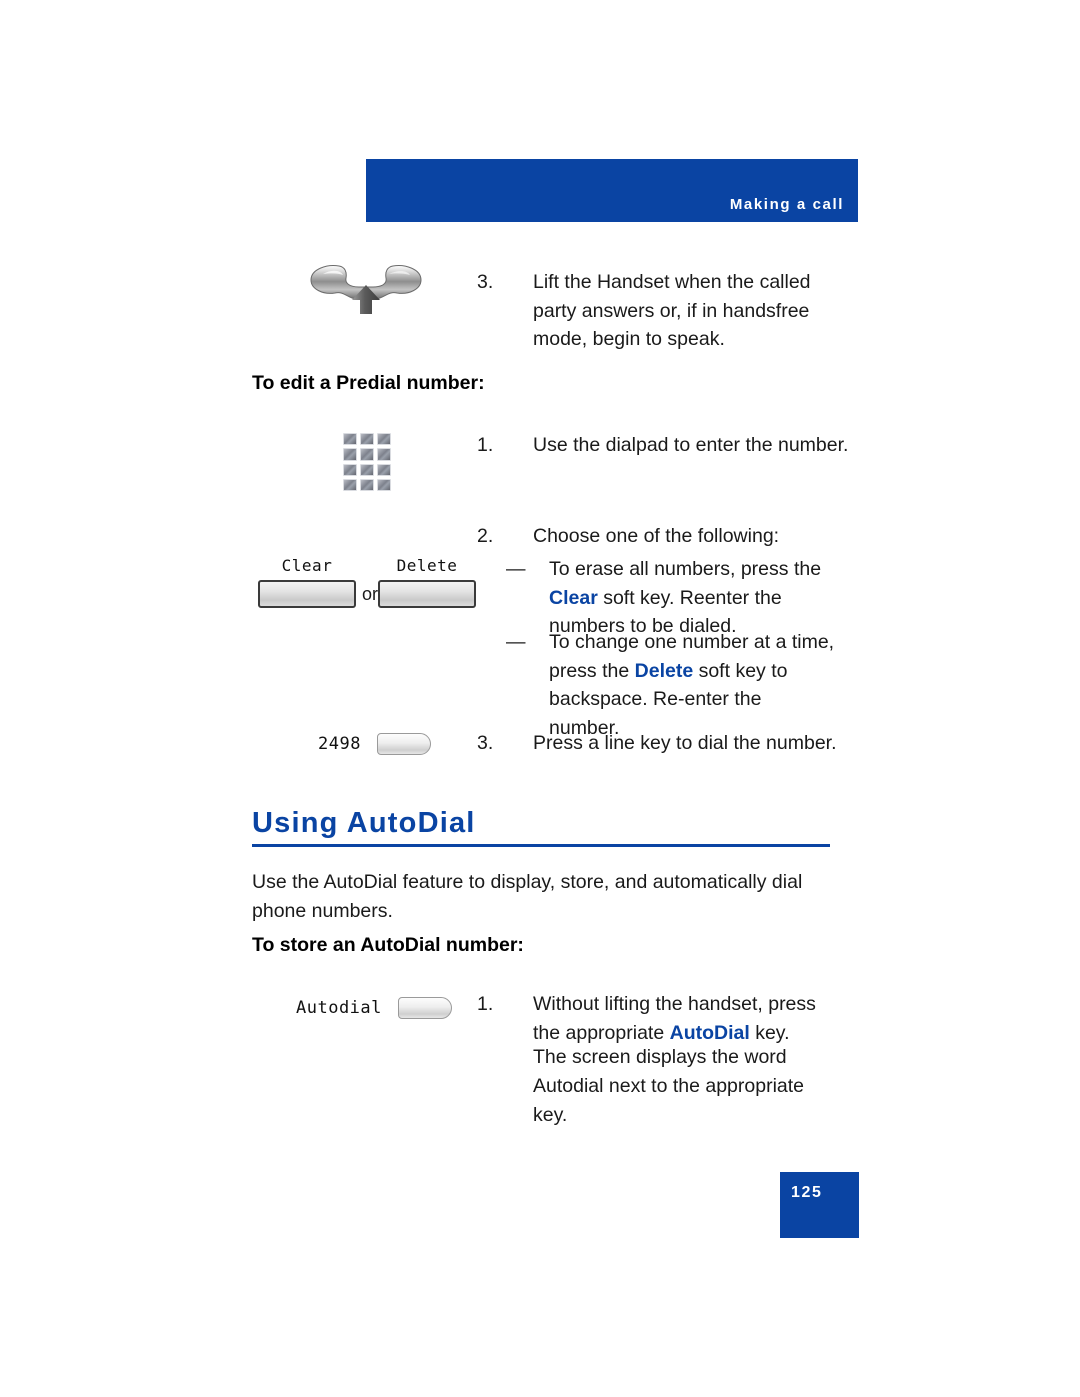 This screenshot has height=1397, width=1080. I want to click on page-number-box: 125, so click(819, 1205).